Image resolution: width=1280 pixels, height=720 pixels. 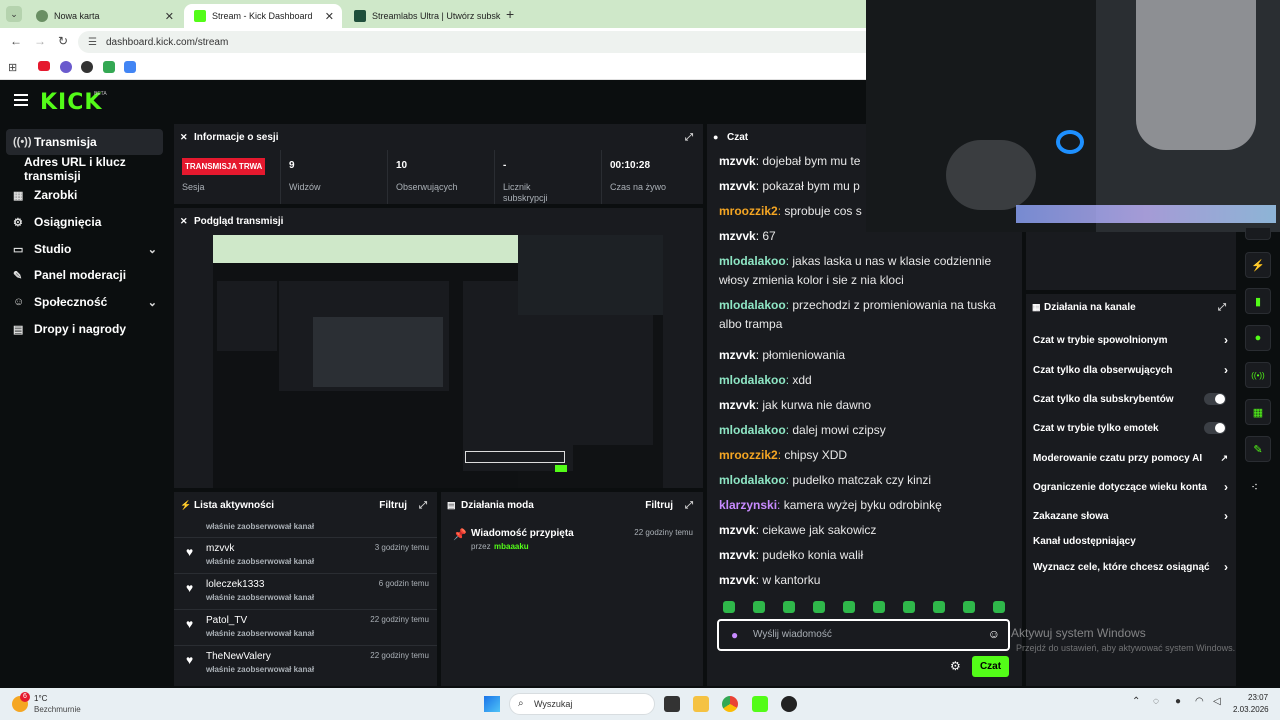 I want to click on sidebar-item-zarobki: ▦ Zarobki, so click(x=84, y=195).